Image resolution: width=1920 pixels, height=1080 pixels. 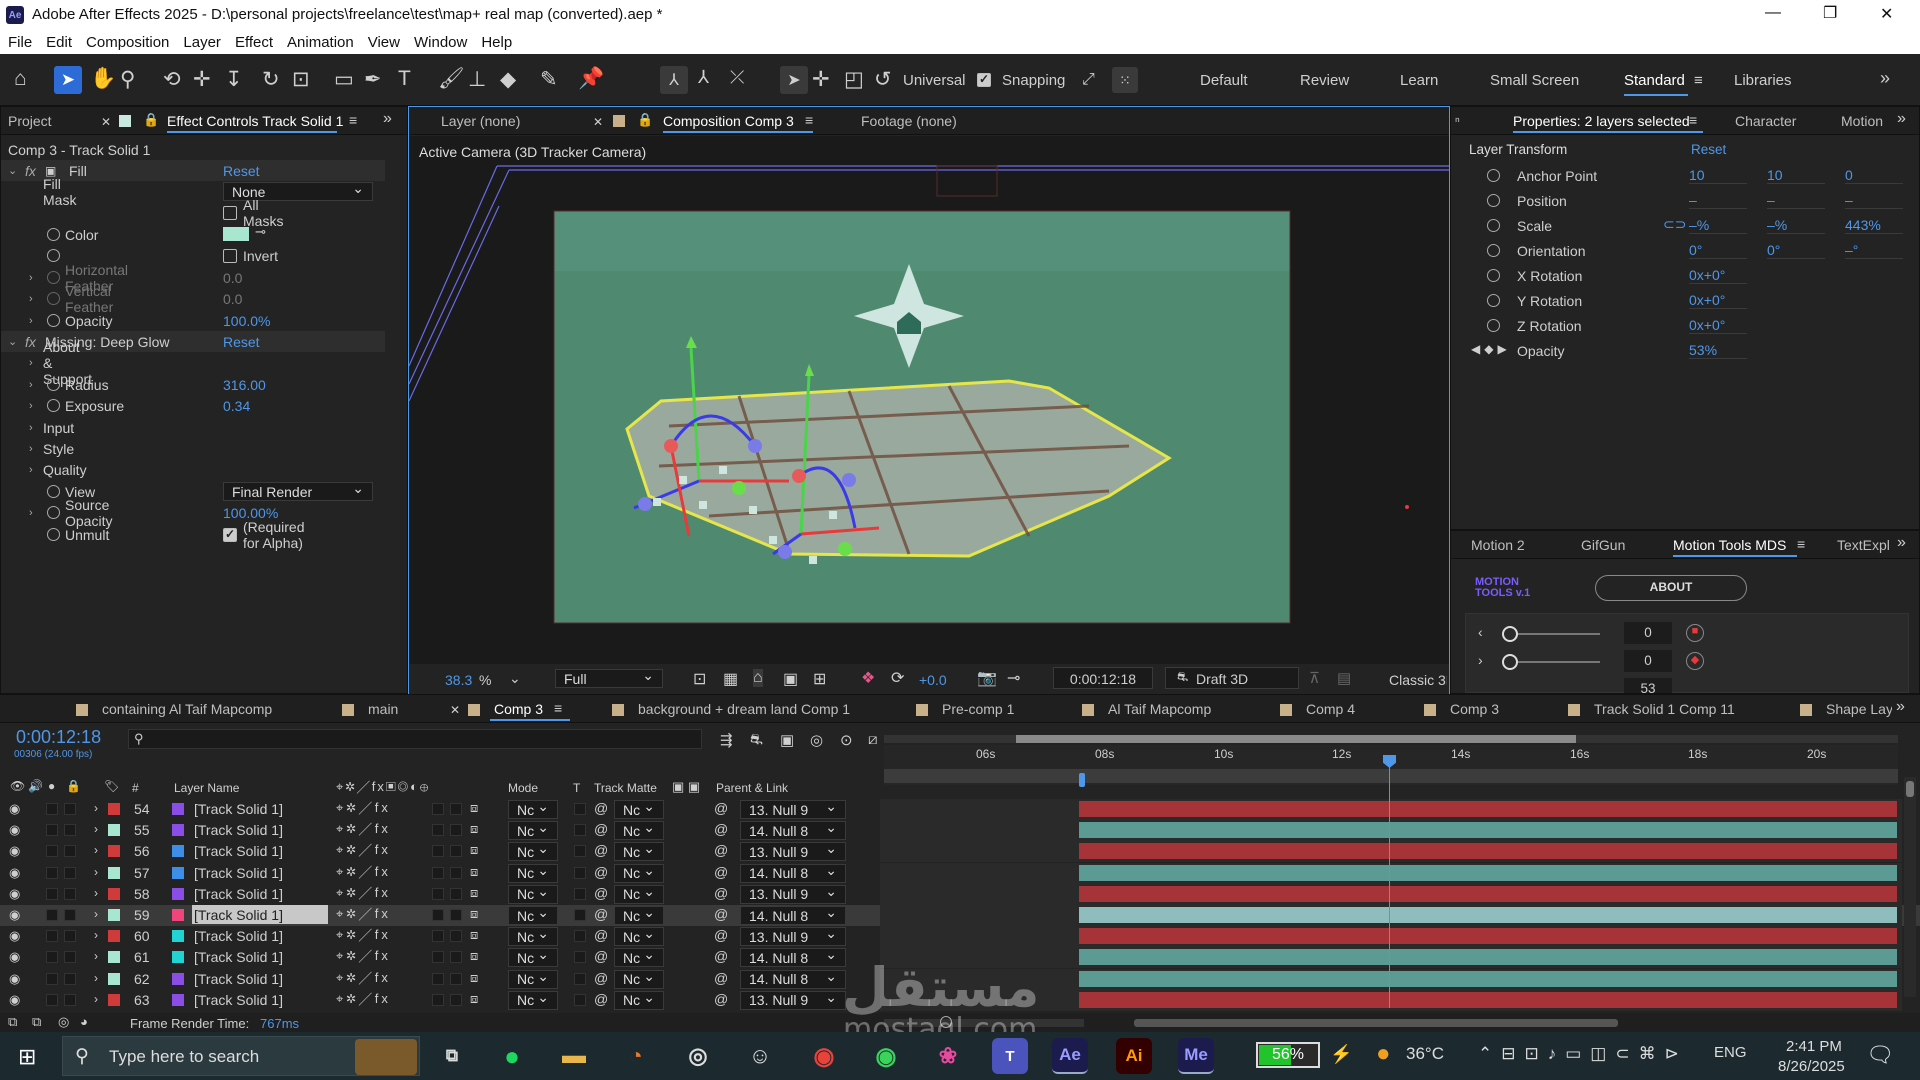 I want to click on transform-value-1: –, so click(x=1718, y=200).